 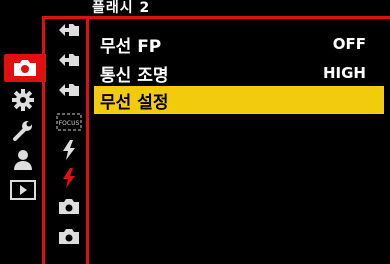 I want to click on tab-custom, so click(x=23, y=100).